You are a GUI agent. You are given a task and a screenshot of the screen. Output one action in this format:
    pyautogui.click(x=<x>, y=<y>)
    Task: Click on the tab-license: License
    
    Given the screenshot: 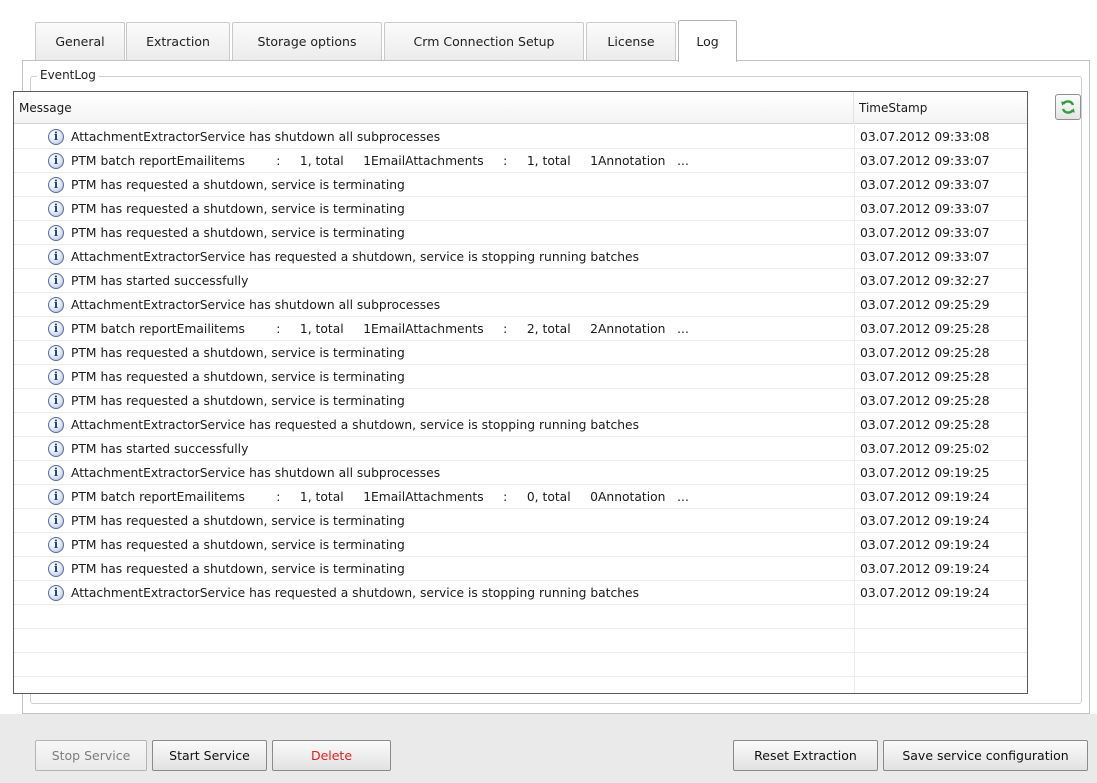 What is the action you would take?
    pyautogui.click(x=631, y=41)
    